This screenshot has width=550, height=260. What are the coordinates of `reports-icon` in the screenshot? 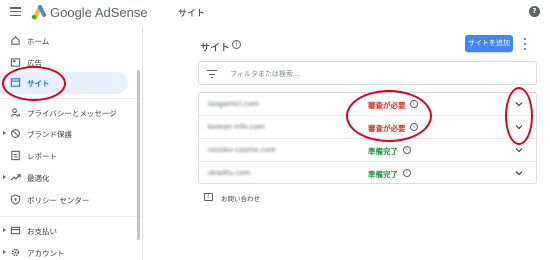 It's located at (15, 155).